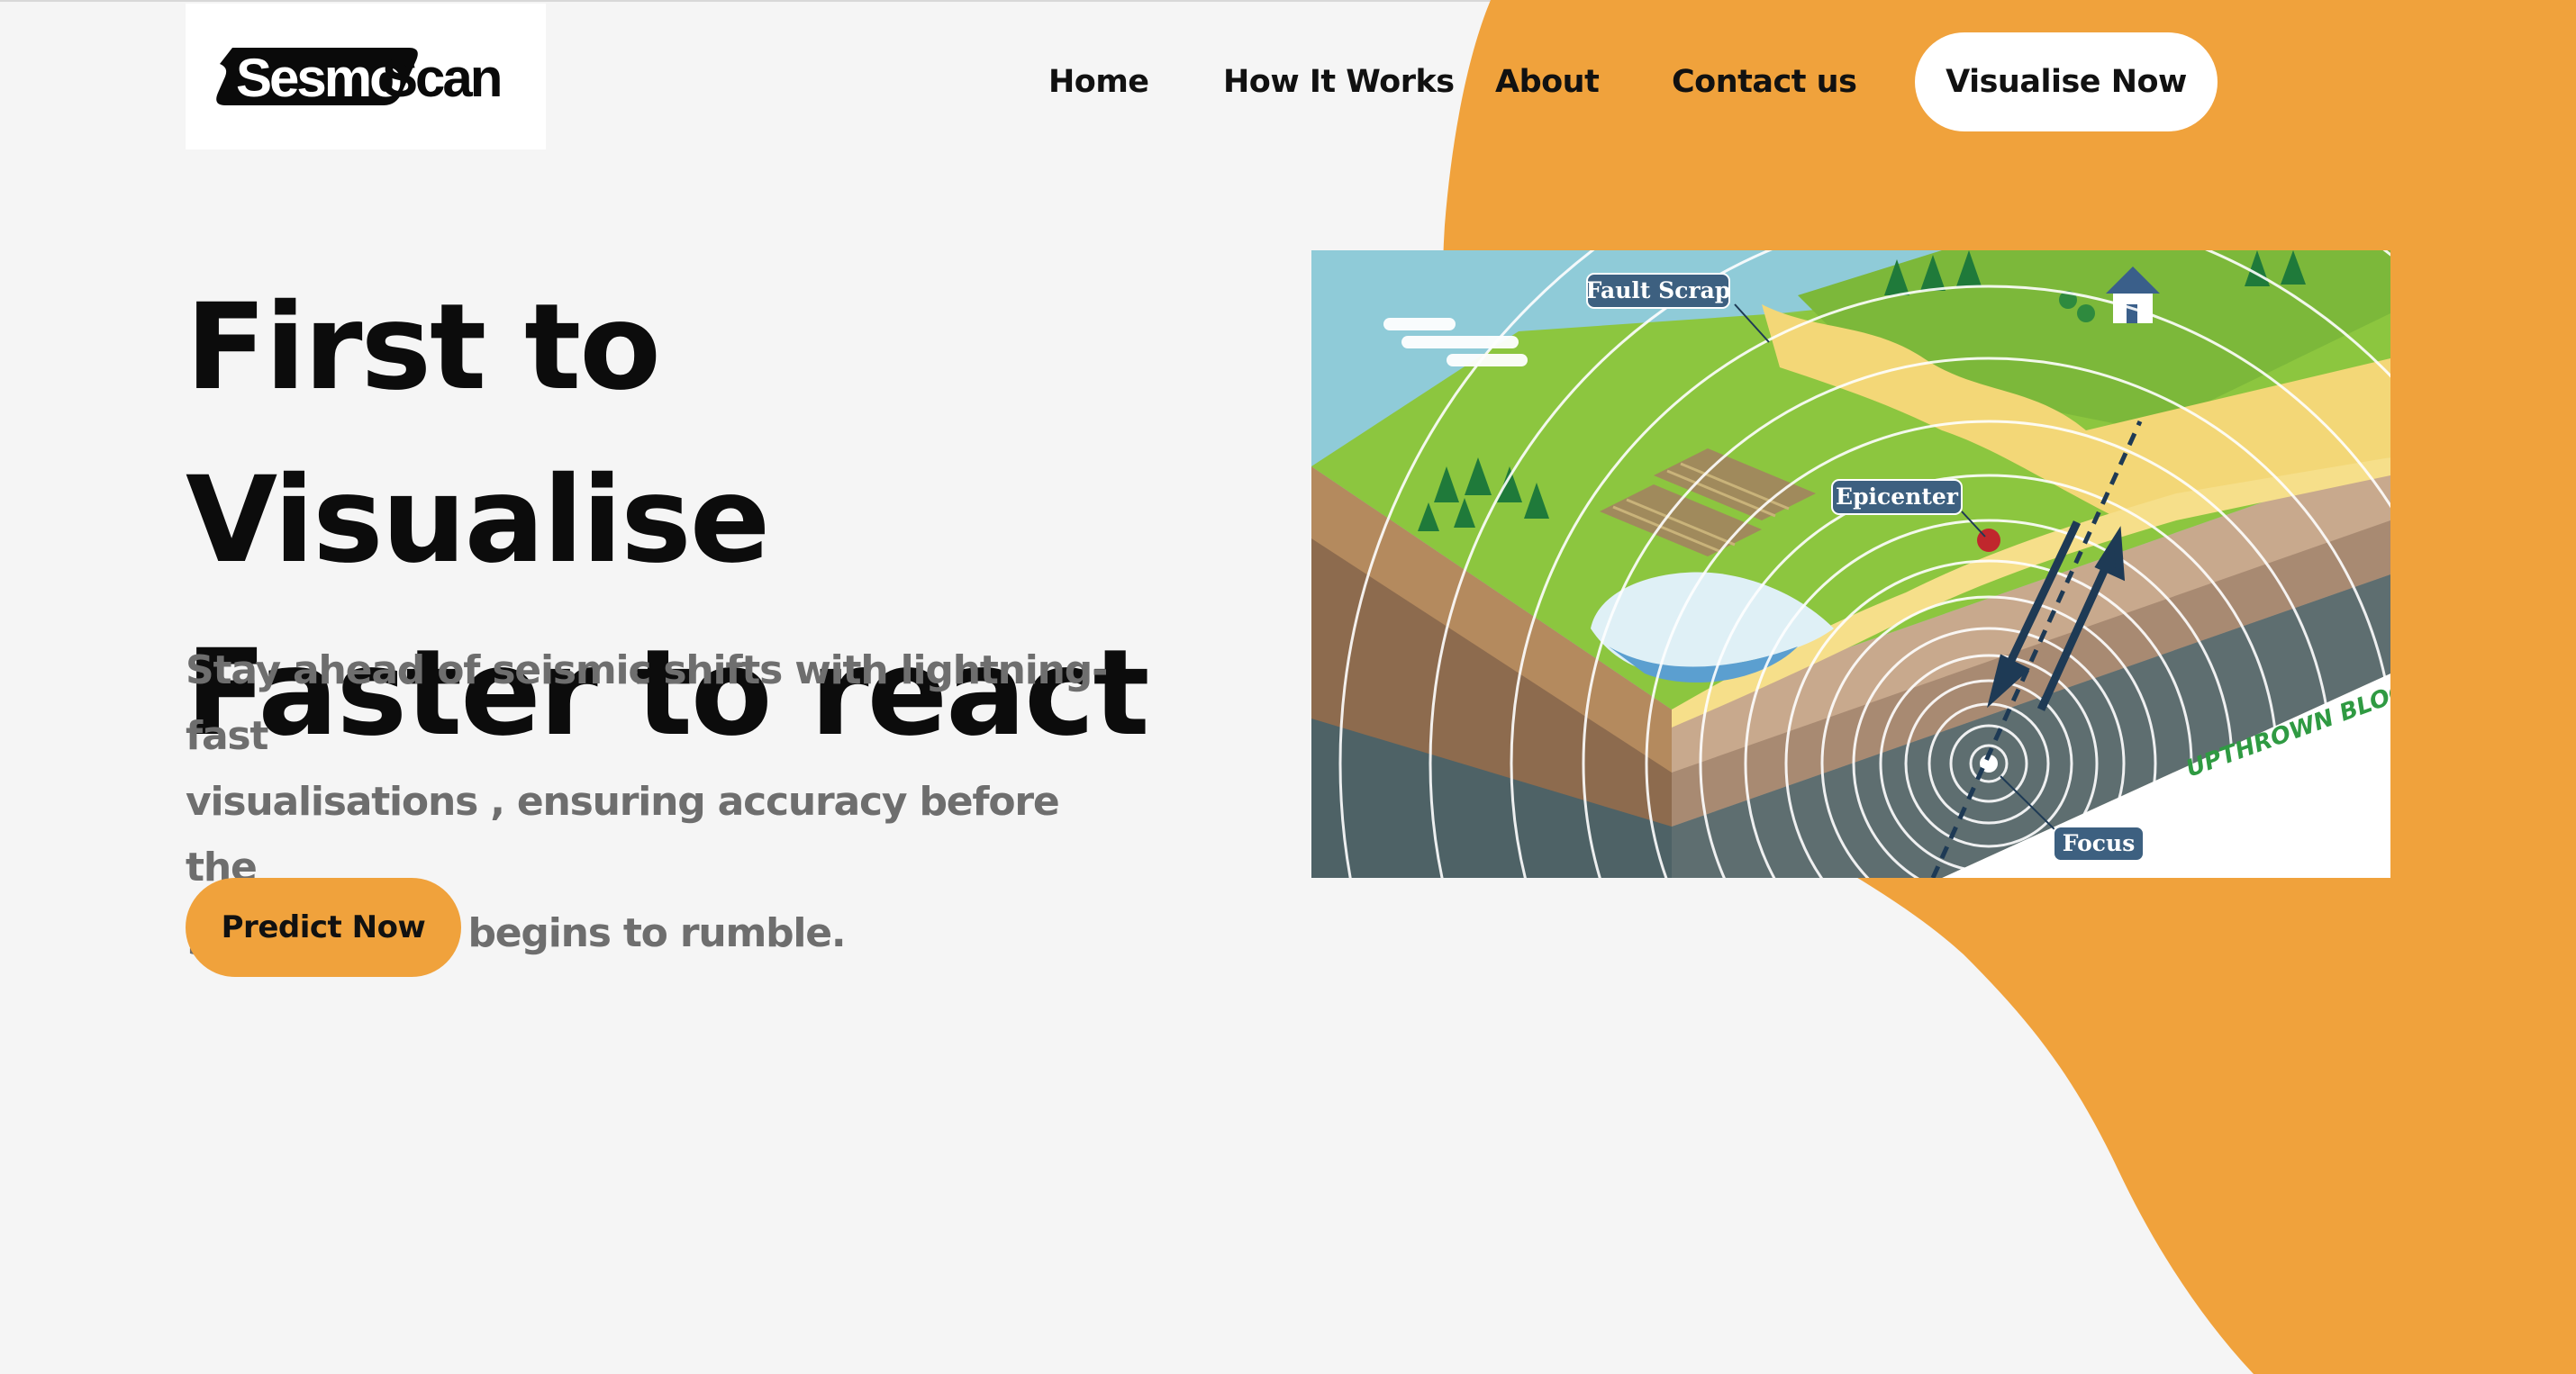  Describe the element at coordinates (1547, 81) in the screenshot. I see `nav-link-about: About` at that location.